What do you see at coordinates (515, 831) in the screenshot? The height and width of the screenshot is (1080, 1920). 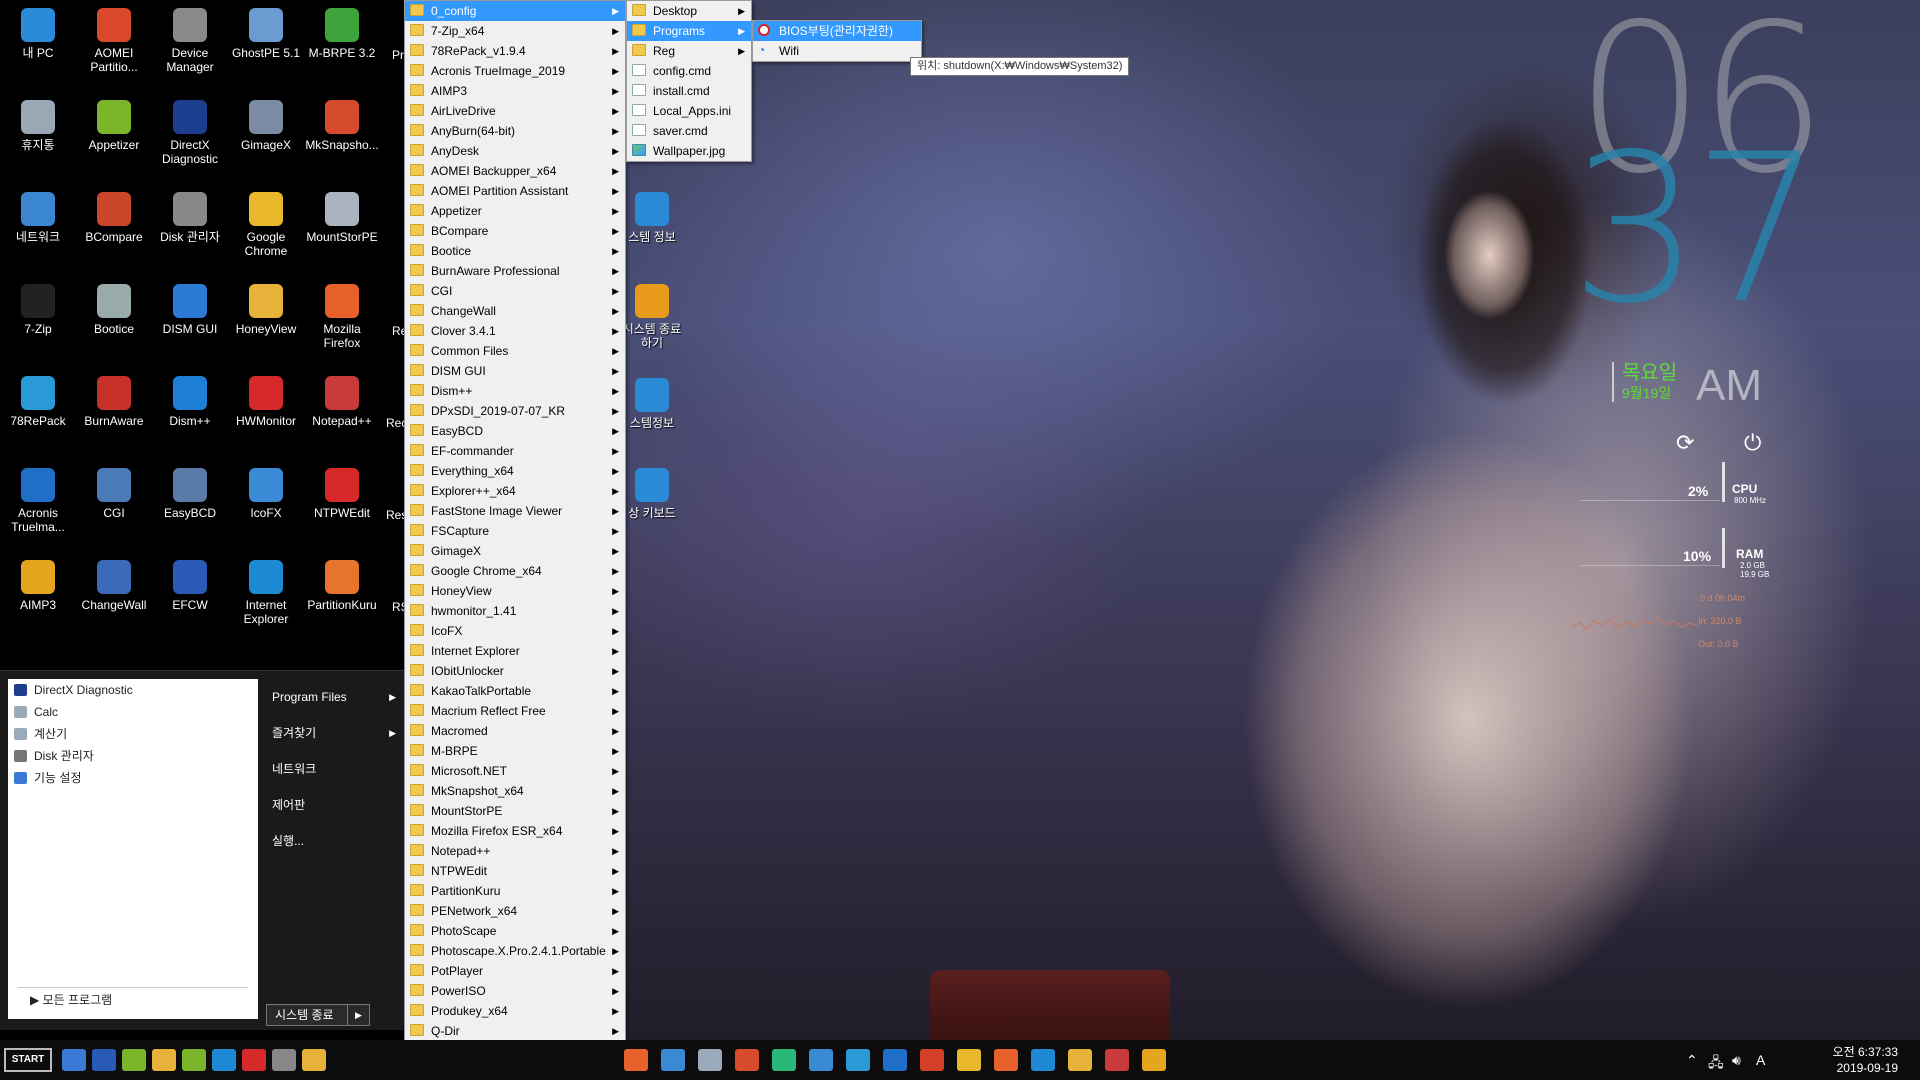 I see `menu-item-folder: Mozilla Firefox ESR_x64 ▶︎` at bounding box center [515, 831].